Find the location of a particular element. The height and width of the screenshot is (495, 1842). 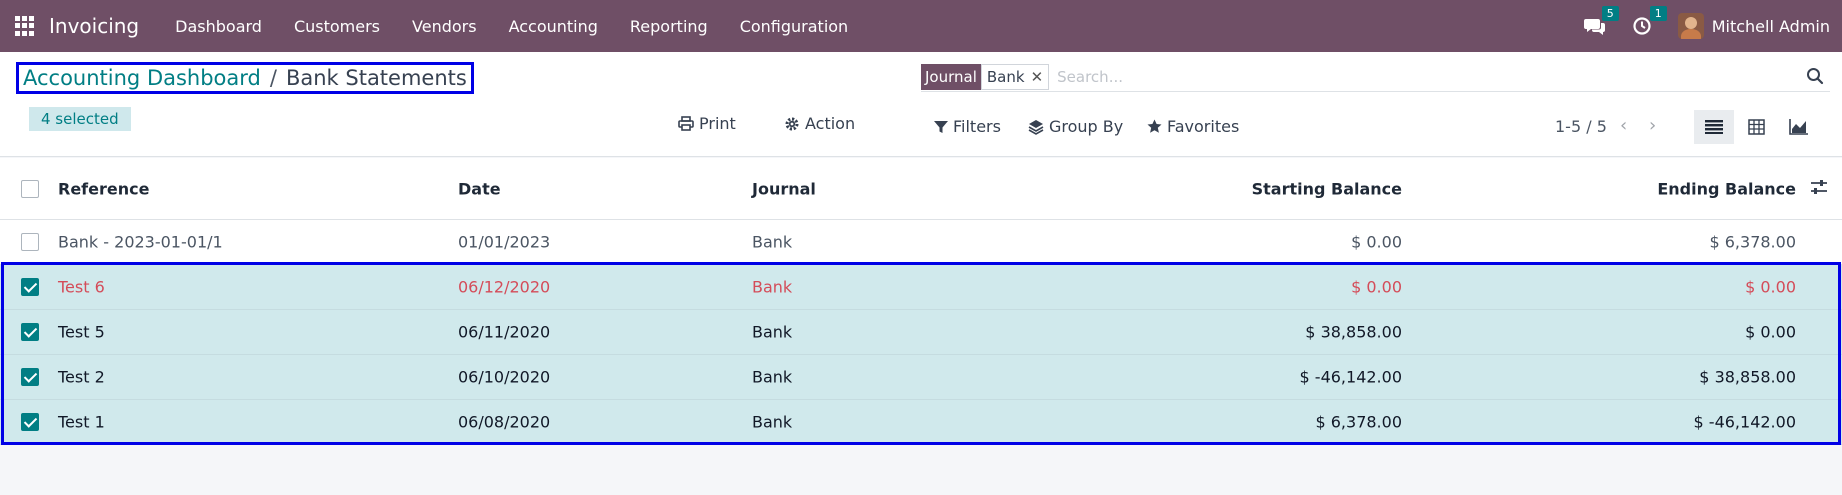

list-view-button is located at coordinates (1714, 127).